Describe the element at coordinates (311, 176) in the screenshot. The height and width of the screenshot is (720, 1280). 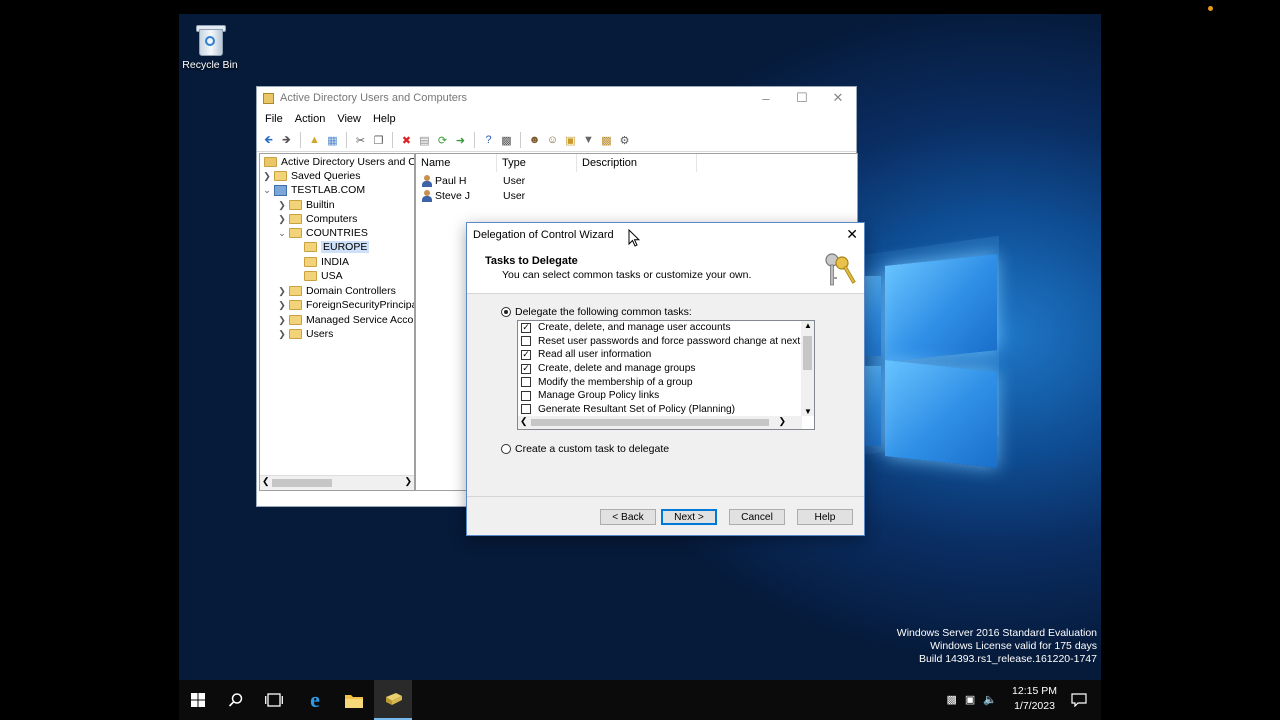
I see `tree-saved-queries: ❯ Saved Queries` at that location.